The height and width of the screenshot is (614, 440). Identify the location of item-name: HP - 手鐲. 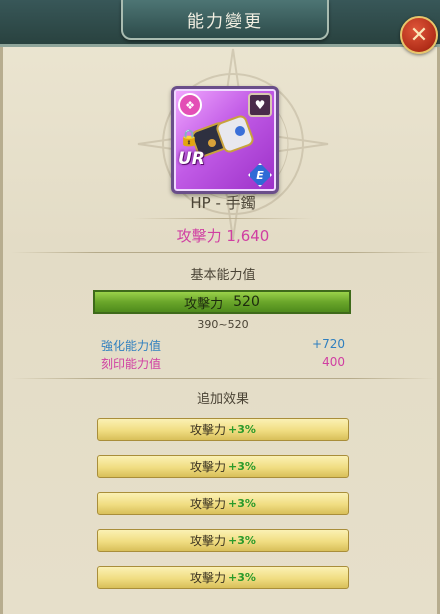
(223, 203).